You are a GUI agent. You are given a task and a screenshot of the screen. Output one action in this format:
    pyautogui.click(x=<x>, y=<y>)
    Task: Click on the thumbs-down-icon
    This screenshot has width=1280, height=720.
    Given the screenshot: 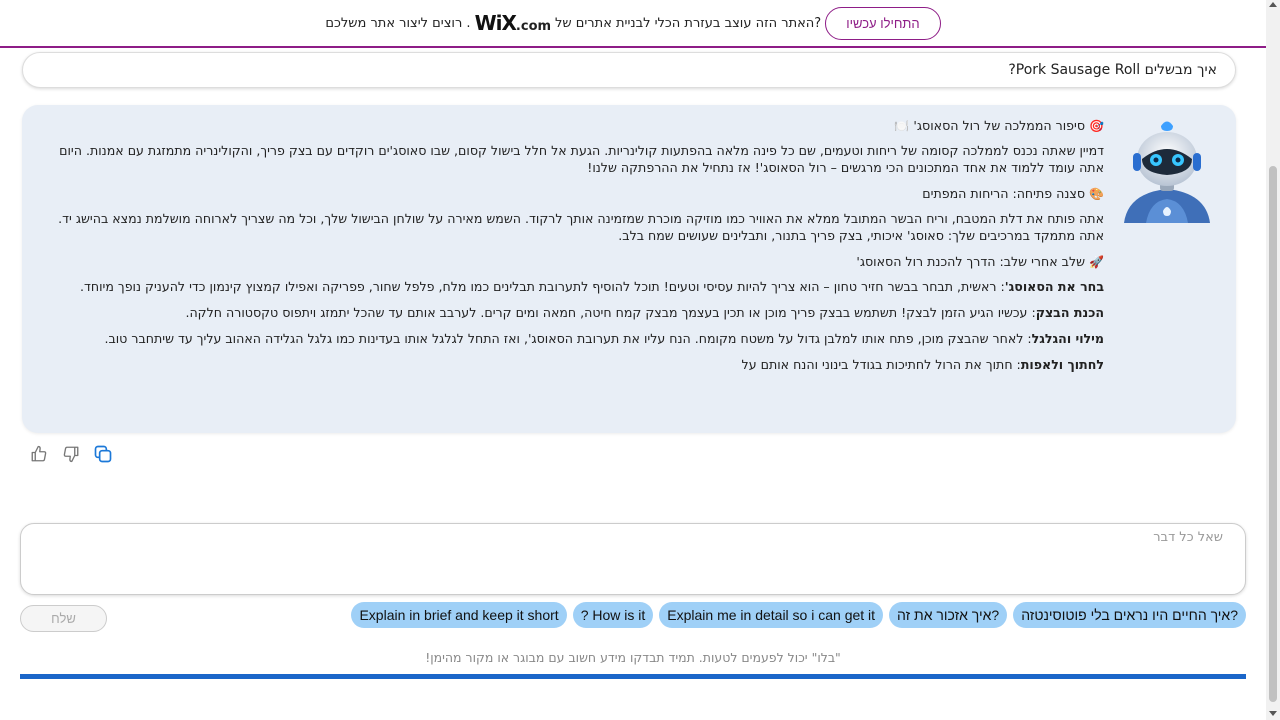 What is the action you would take?
    pyautogui.click(x=71, y=454)
    